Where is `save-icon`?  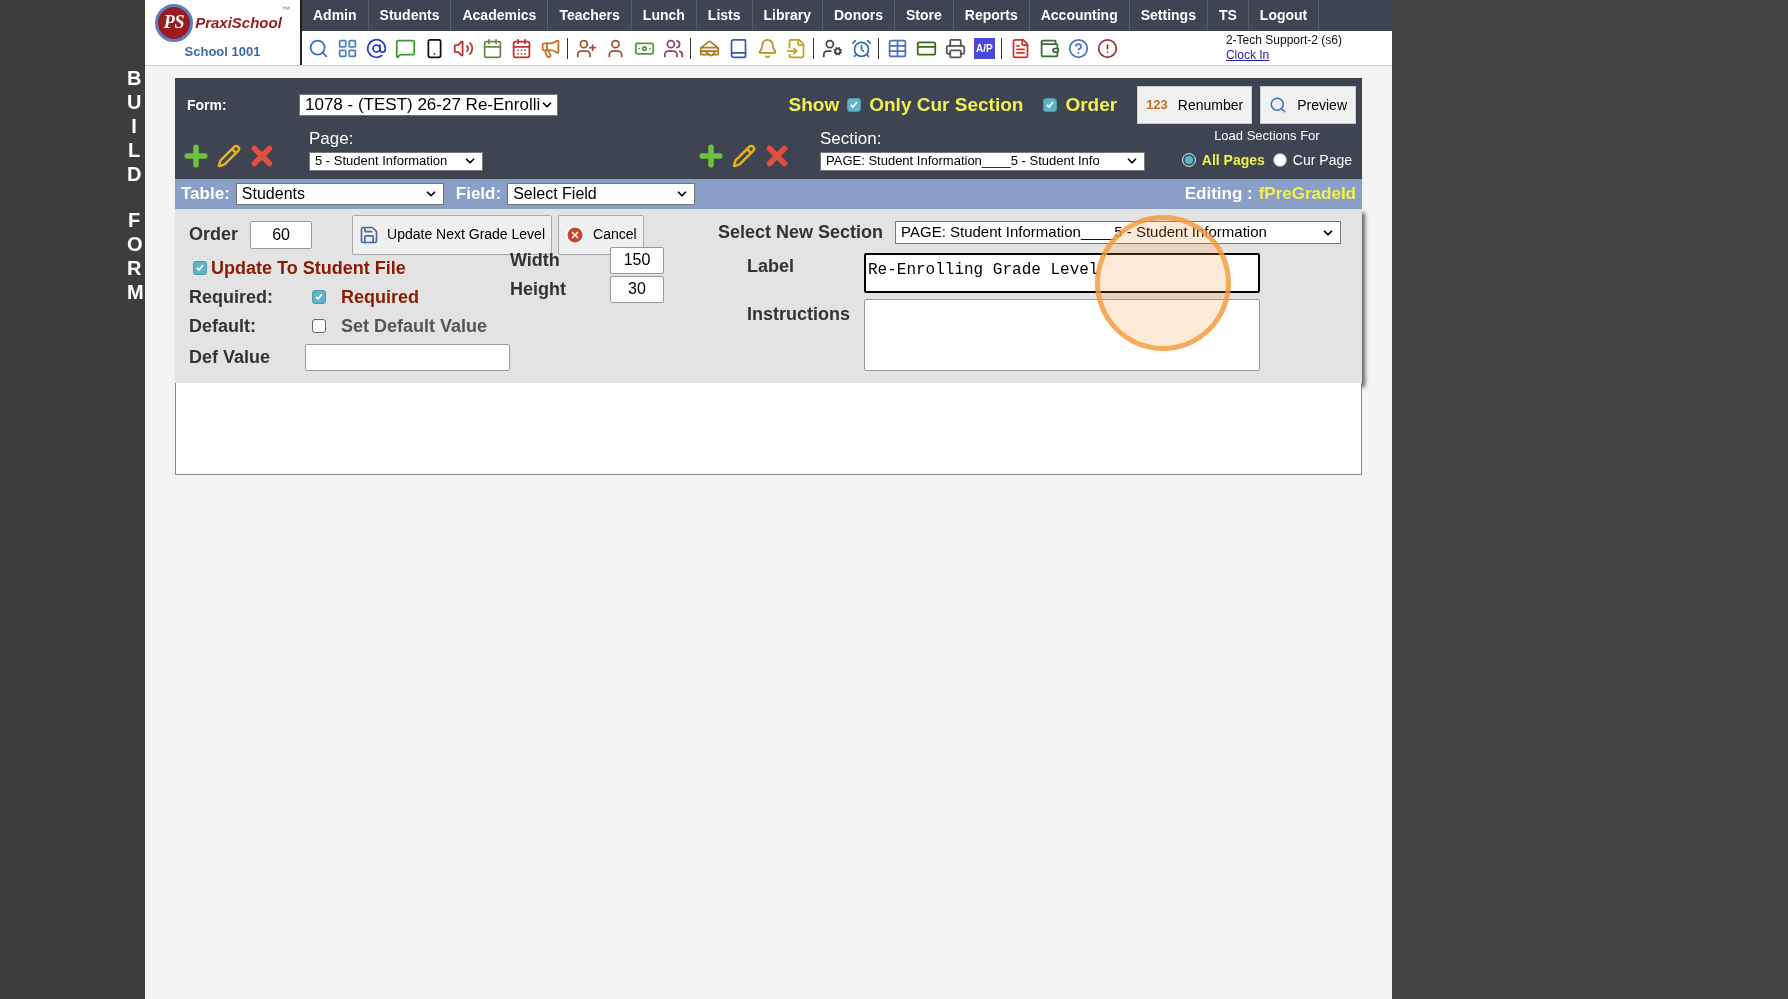
save-icon is located at coordinates (369, 234).